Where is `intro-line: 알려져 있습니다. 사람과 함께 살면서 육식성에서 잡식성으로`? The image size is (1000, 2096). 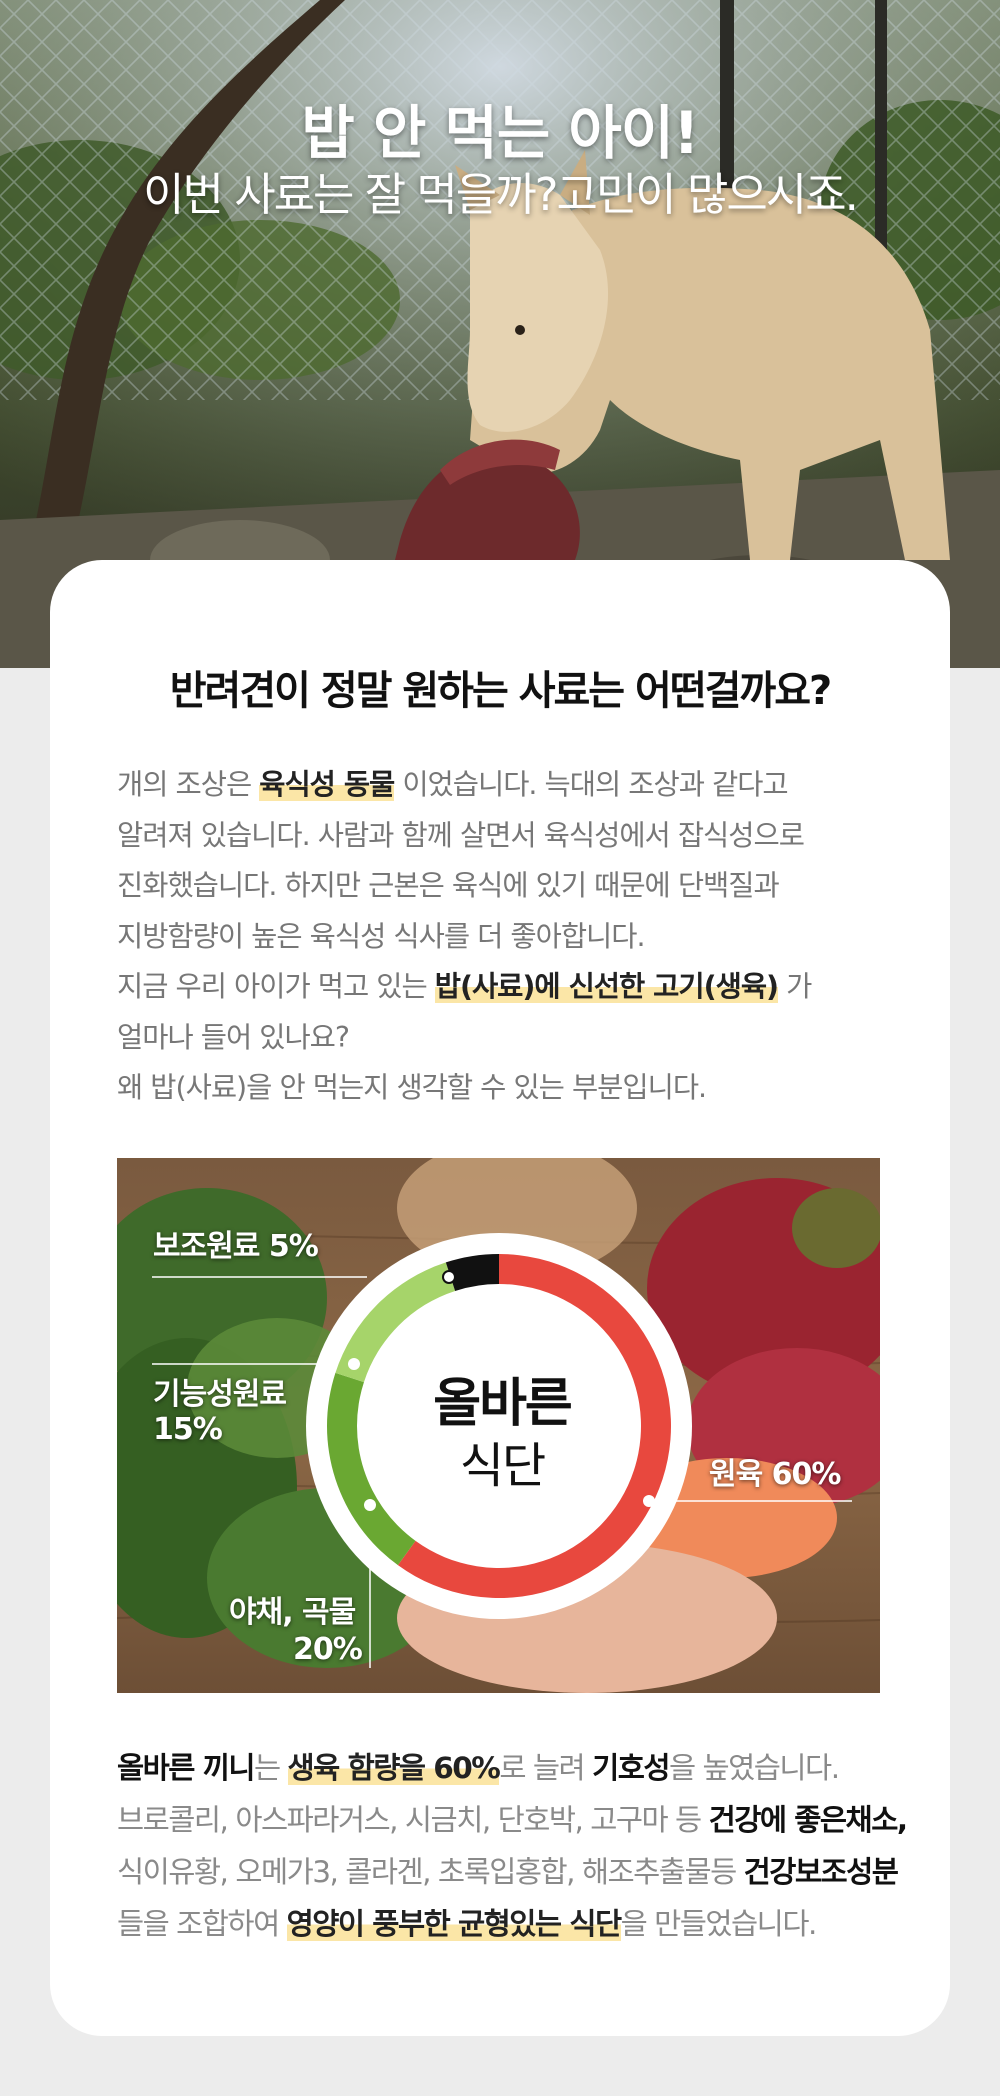 intro-line: 알려져 있습니다. 사람과 함께 살면서 육식성에서 잡식성으로 is located at coordinates (461, 835).